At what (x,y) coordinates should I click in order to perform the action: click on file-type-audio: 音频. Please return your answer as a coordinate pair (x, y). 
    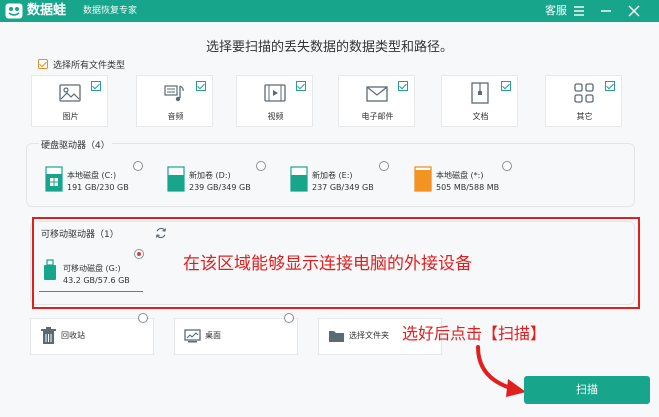
    Looking at the image, I should click on (174, 101).